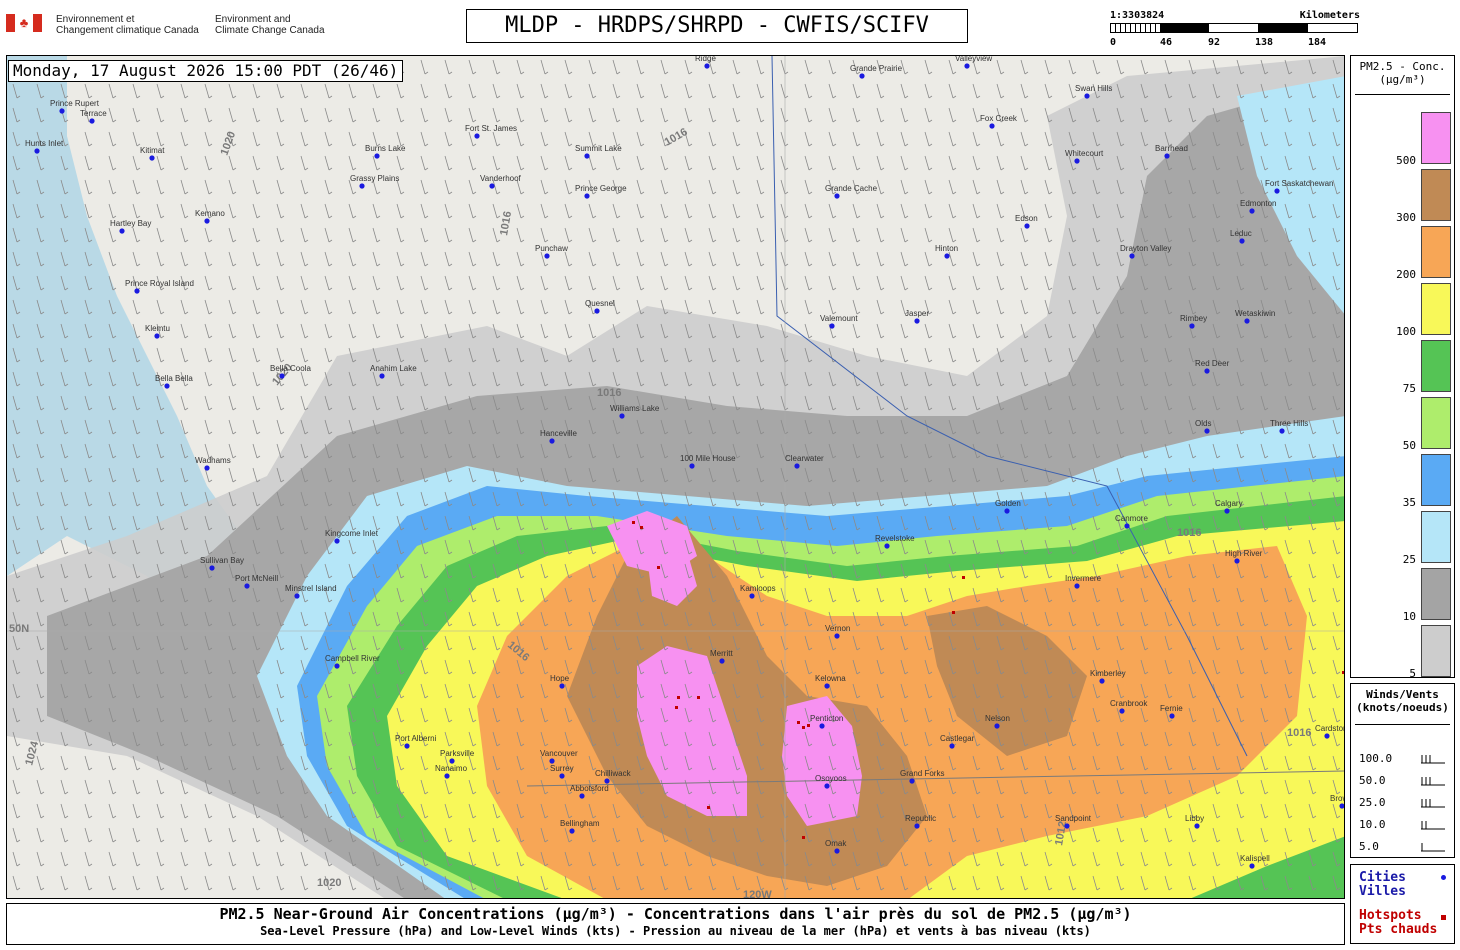  Describe the element at coordinates (159, 286) in the screenshot. I see `city-marker: Prince Royal Island` at that location.